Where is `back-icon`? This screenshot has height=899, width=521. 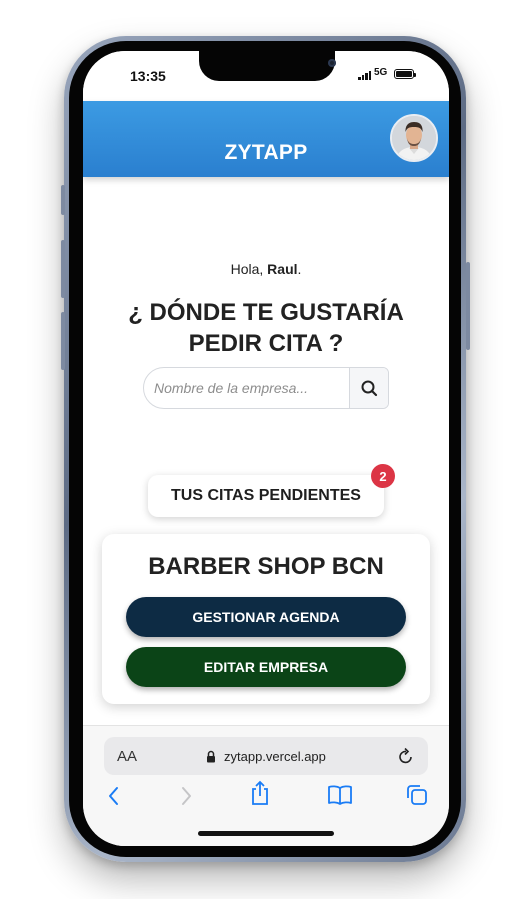 back-icon is located at coordinates (114, 796).